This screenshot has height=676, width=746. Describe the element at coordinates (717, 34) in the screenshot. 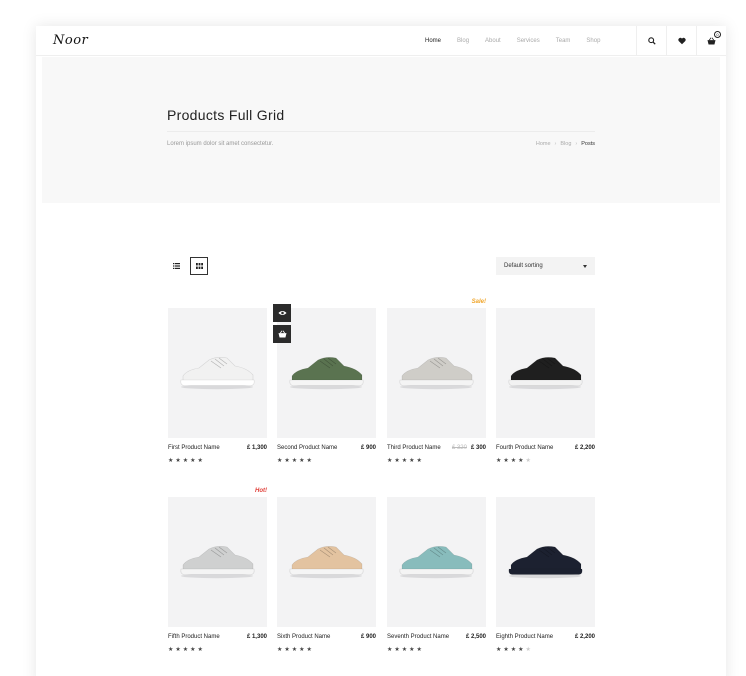

I see `cart-count-badge: 0` at that location.